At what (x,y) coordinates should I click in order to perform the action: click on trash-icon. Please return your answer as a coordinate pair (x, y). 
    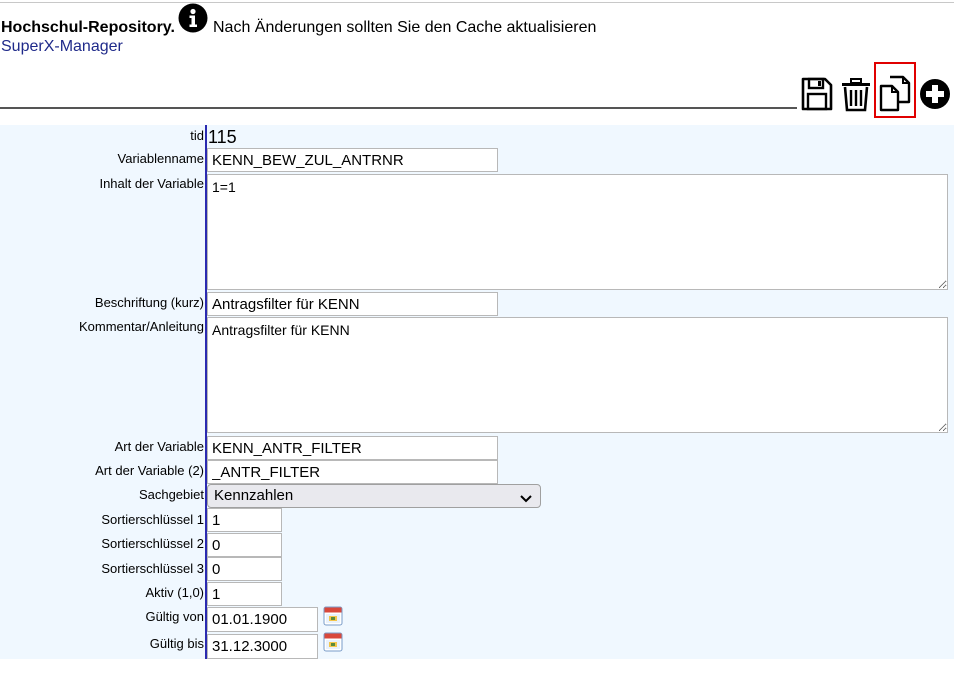
    Looking at the image, I should click on (856, 94).